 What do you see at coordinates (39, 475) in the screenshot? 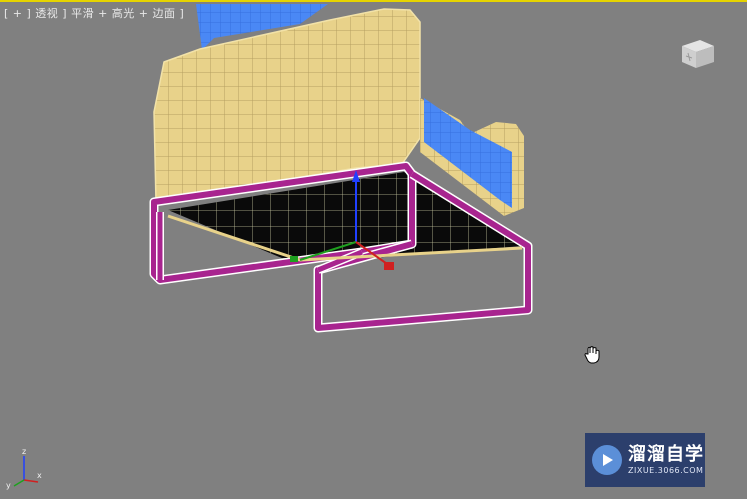
I see `axis-x-label: x` at bounding box center [39, 475].